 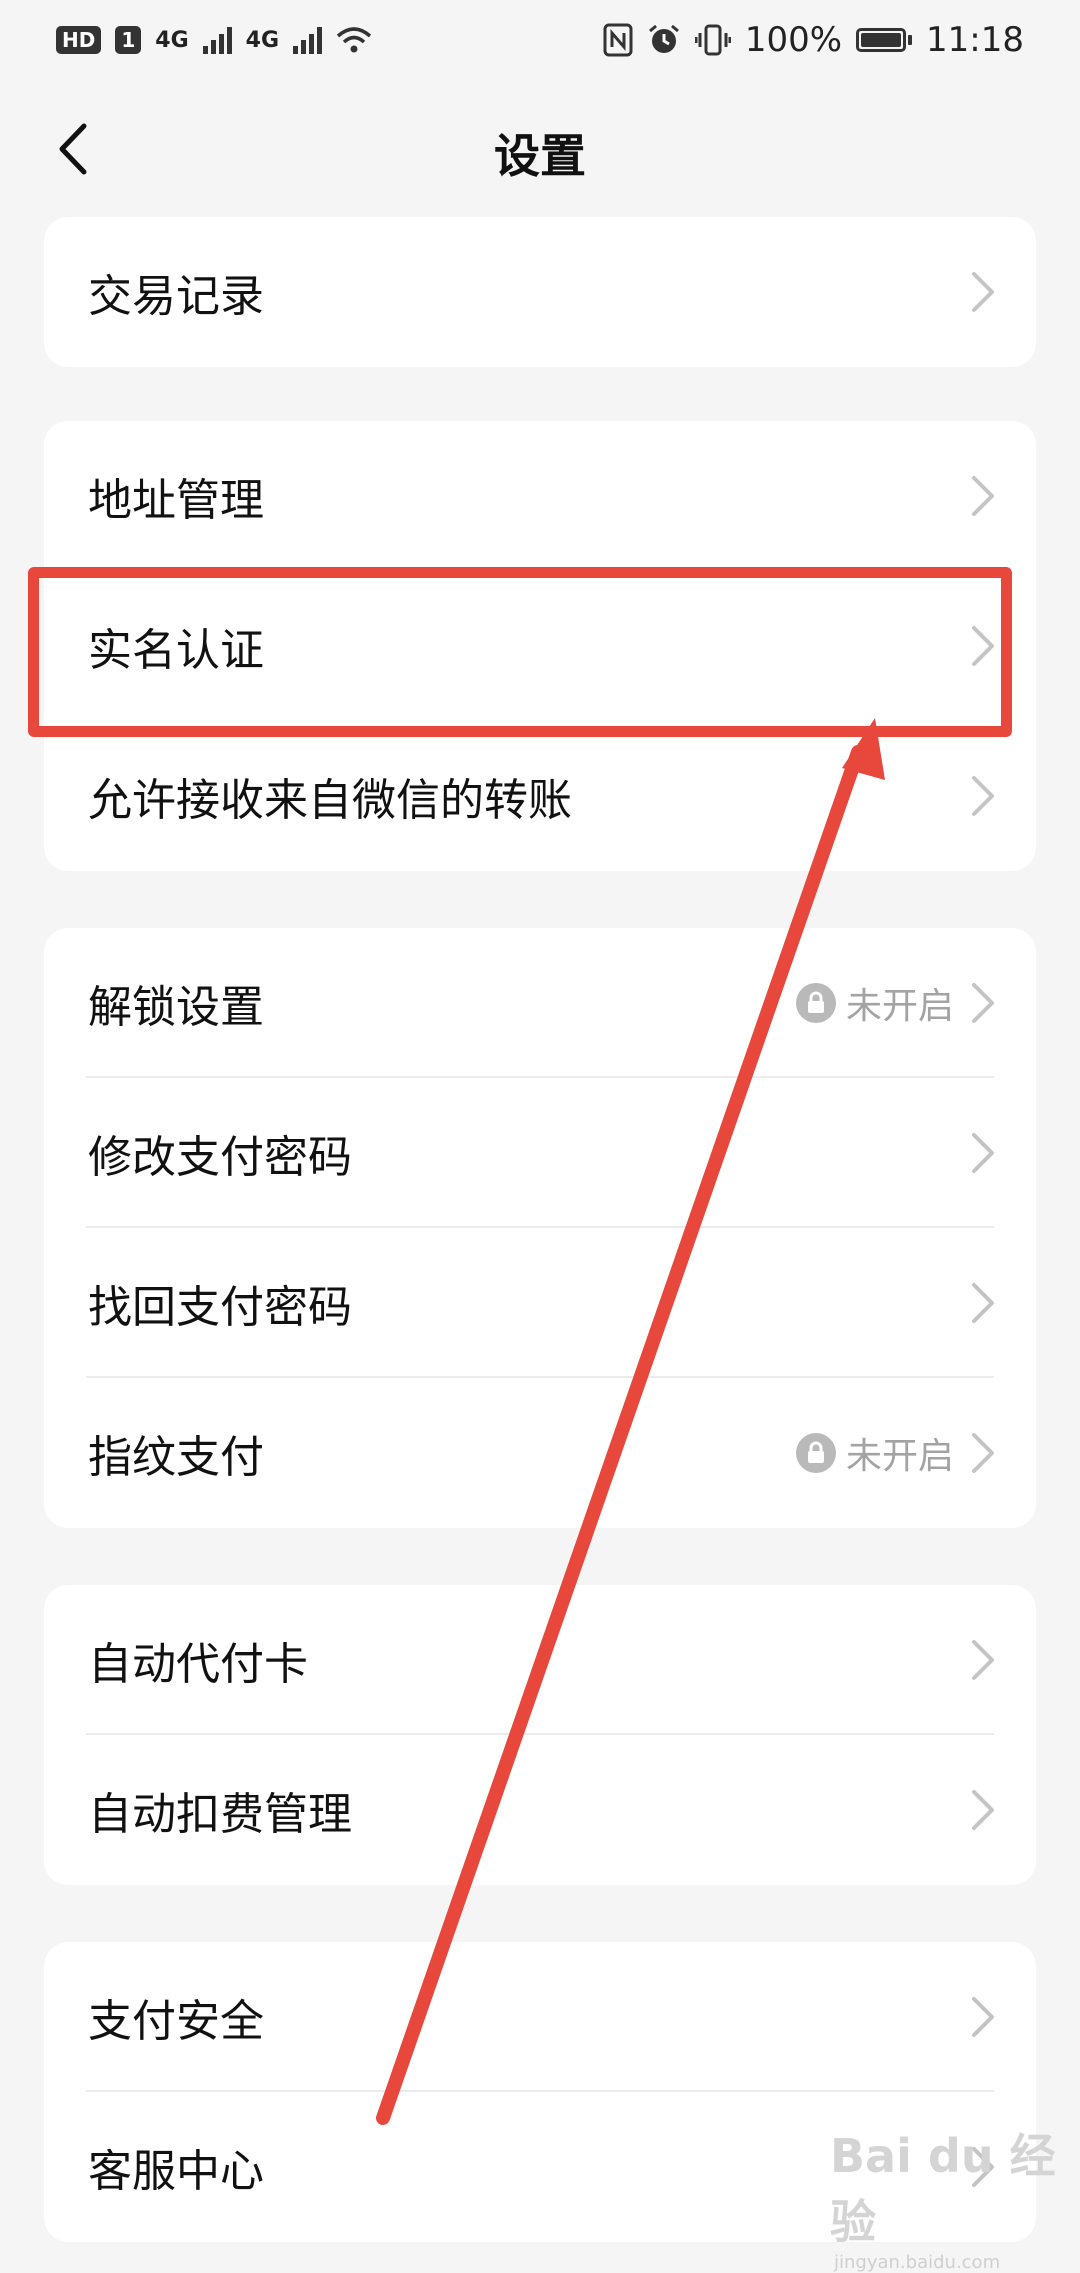 I want to click on watermark: Bai du 经验 jingyan.baidu.com, so click(x=955, y=2196).